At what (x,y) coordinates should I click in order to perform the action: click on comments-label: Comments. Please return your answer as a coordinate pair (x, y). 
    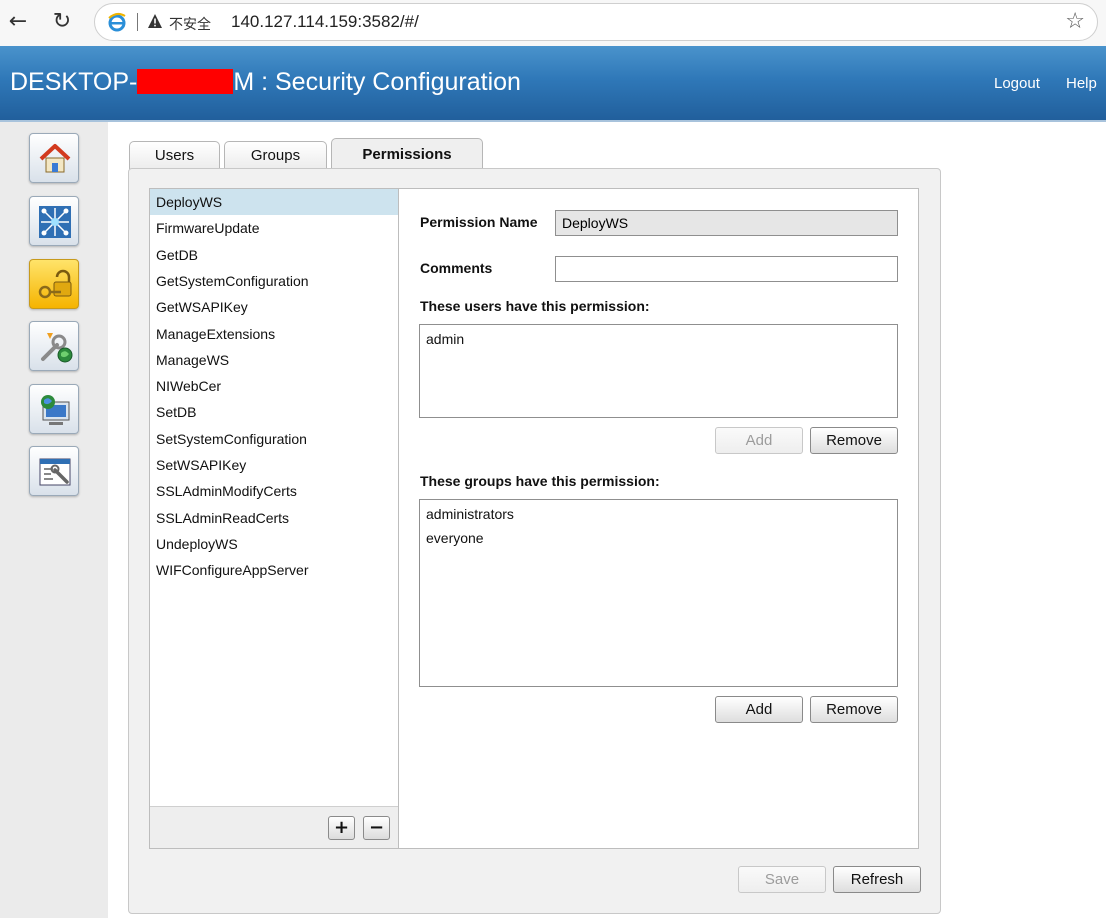
    Looking at the image, I should click on (456, 268).